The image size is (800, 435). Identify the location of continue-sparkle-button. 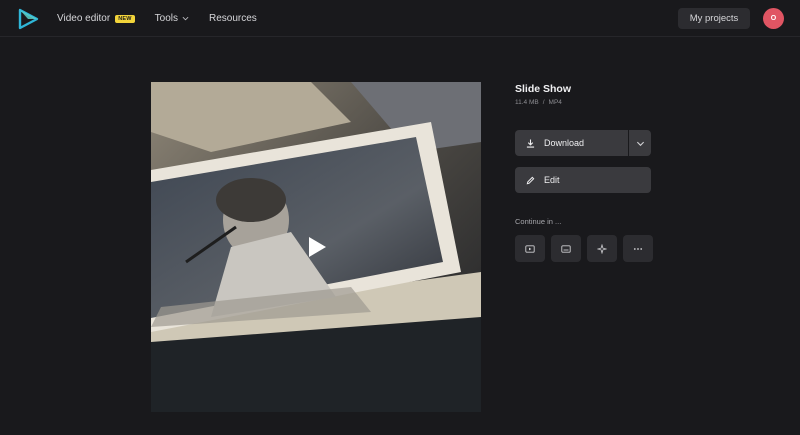
(602, 248).